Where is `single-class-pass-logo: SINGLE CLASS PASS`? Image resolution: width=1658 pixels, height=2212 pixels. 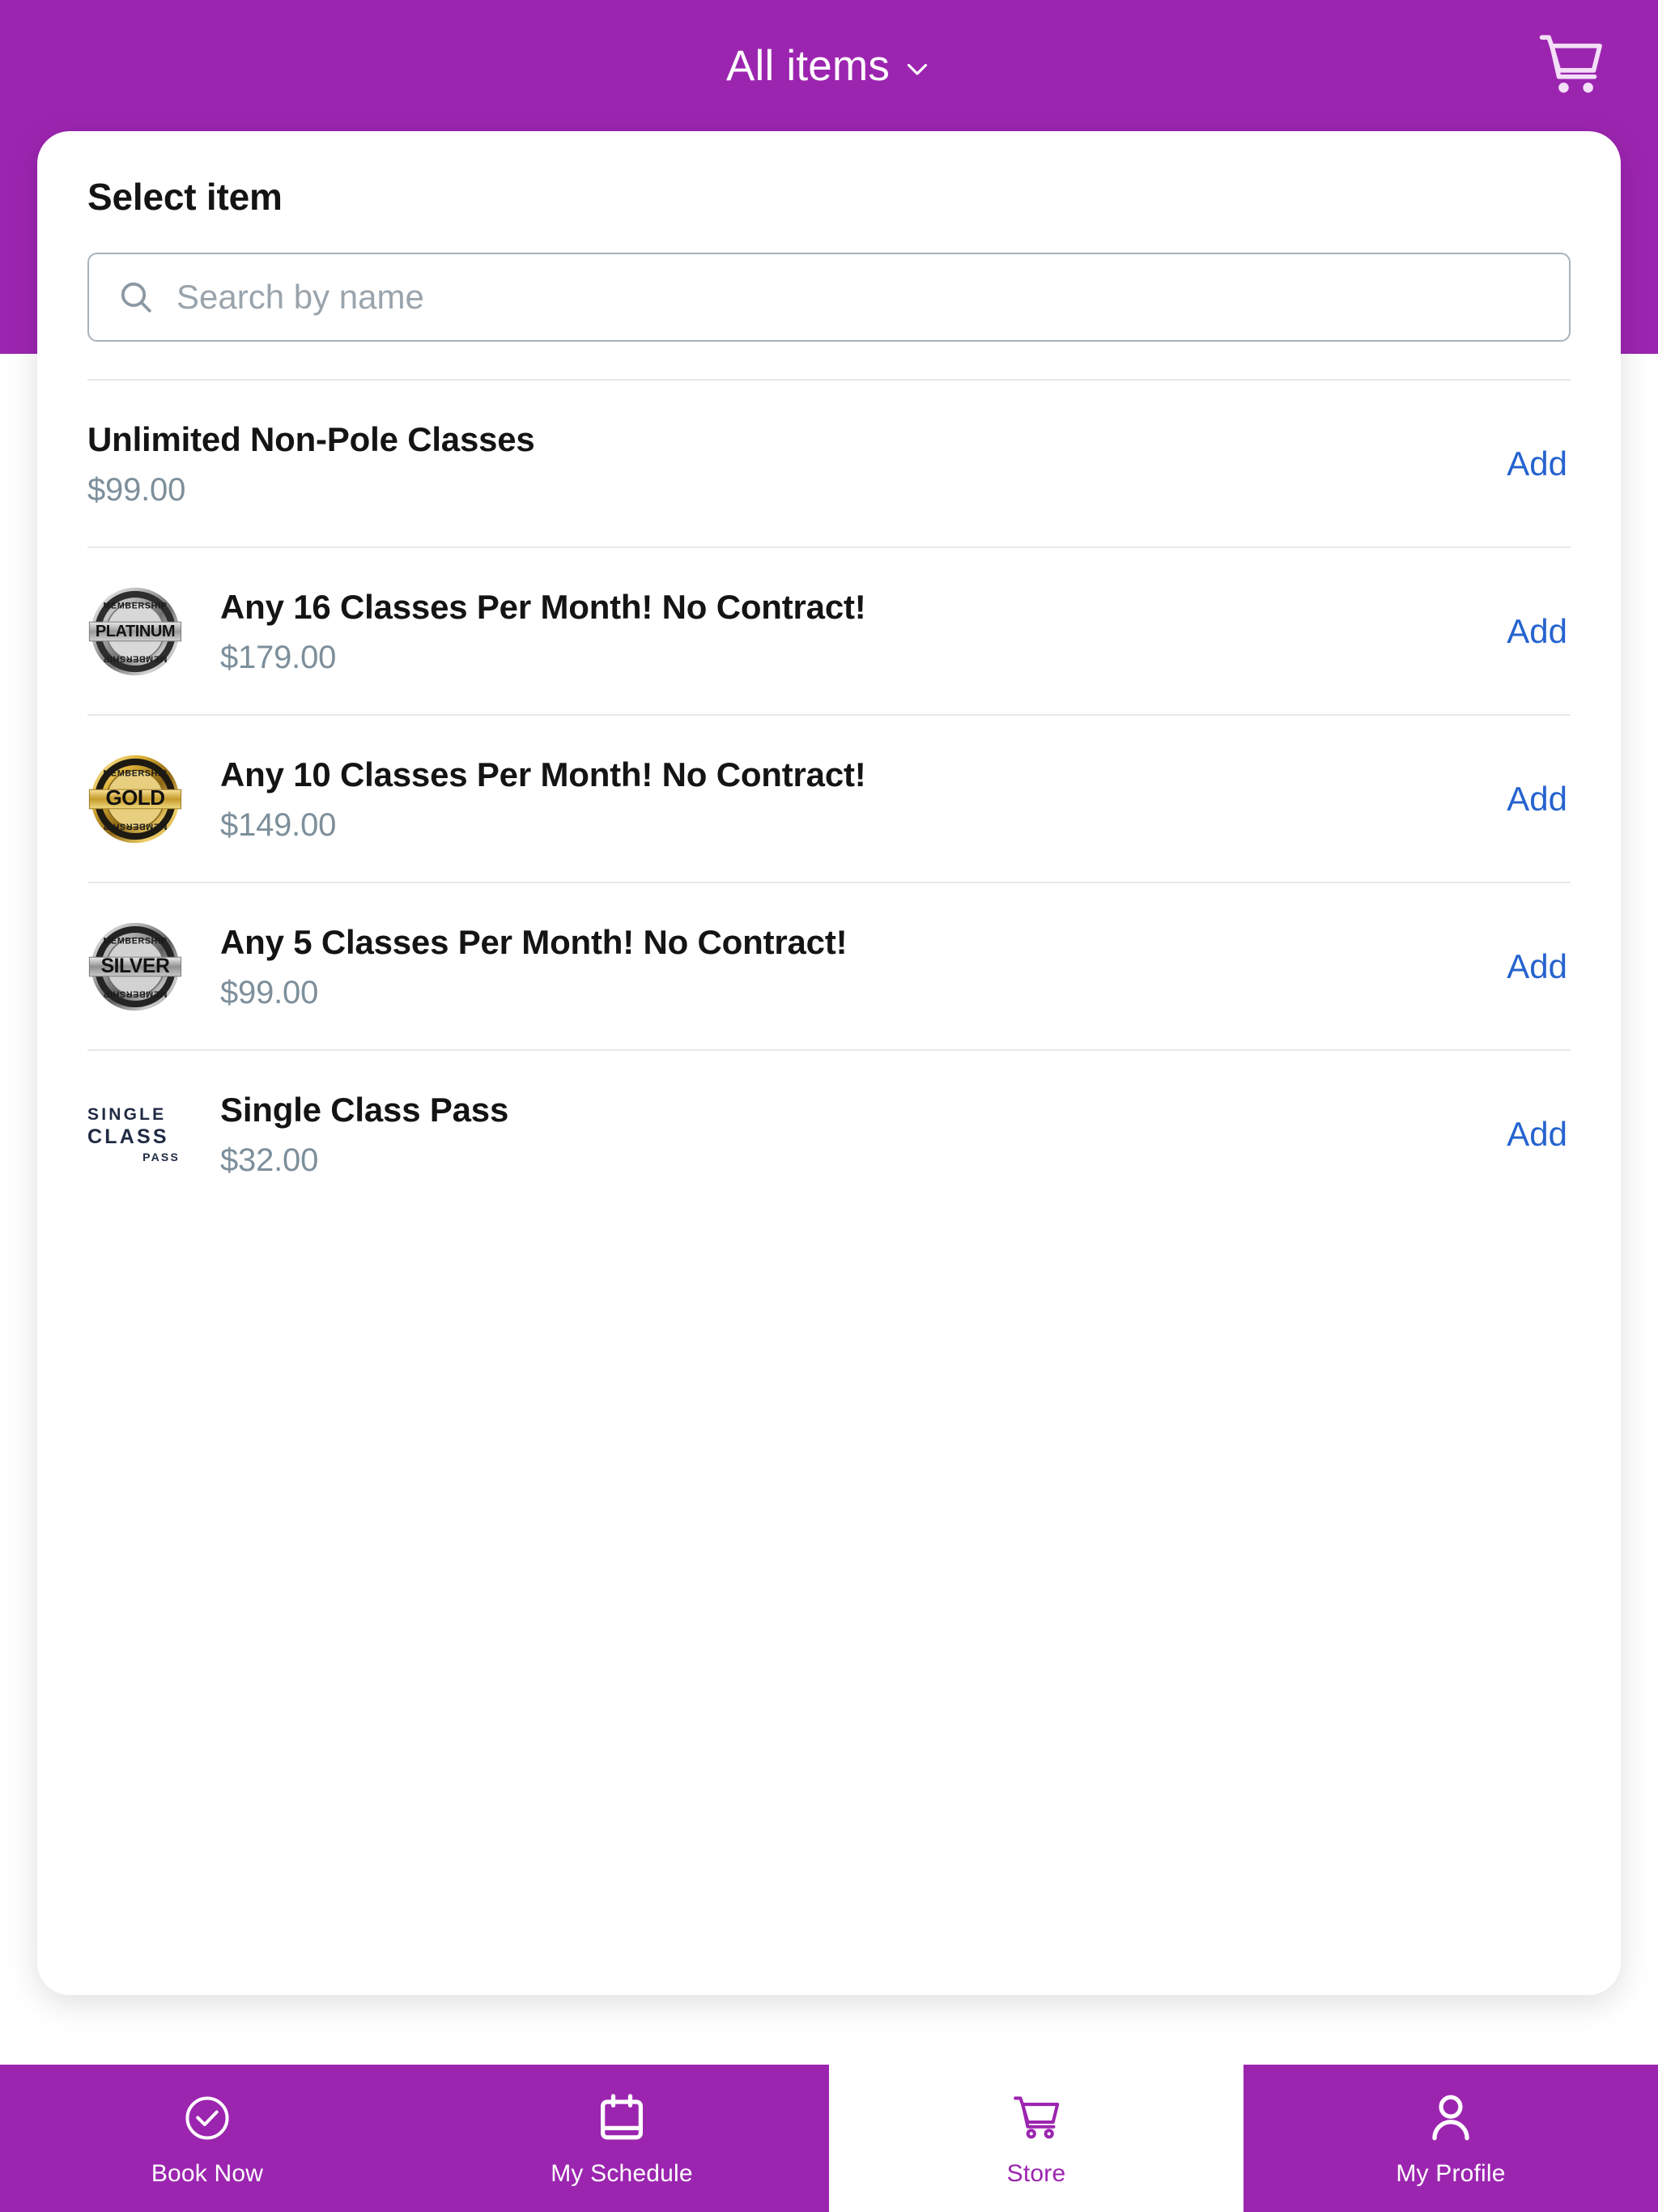 single-class-pass-logo: SINGLE CLASS PASS is located at coordinates (135, 1135).